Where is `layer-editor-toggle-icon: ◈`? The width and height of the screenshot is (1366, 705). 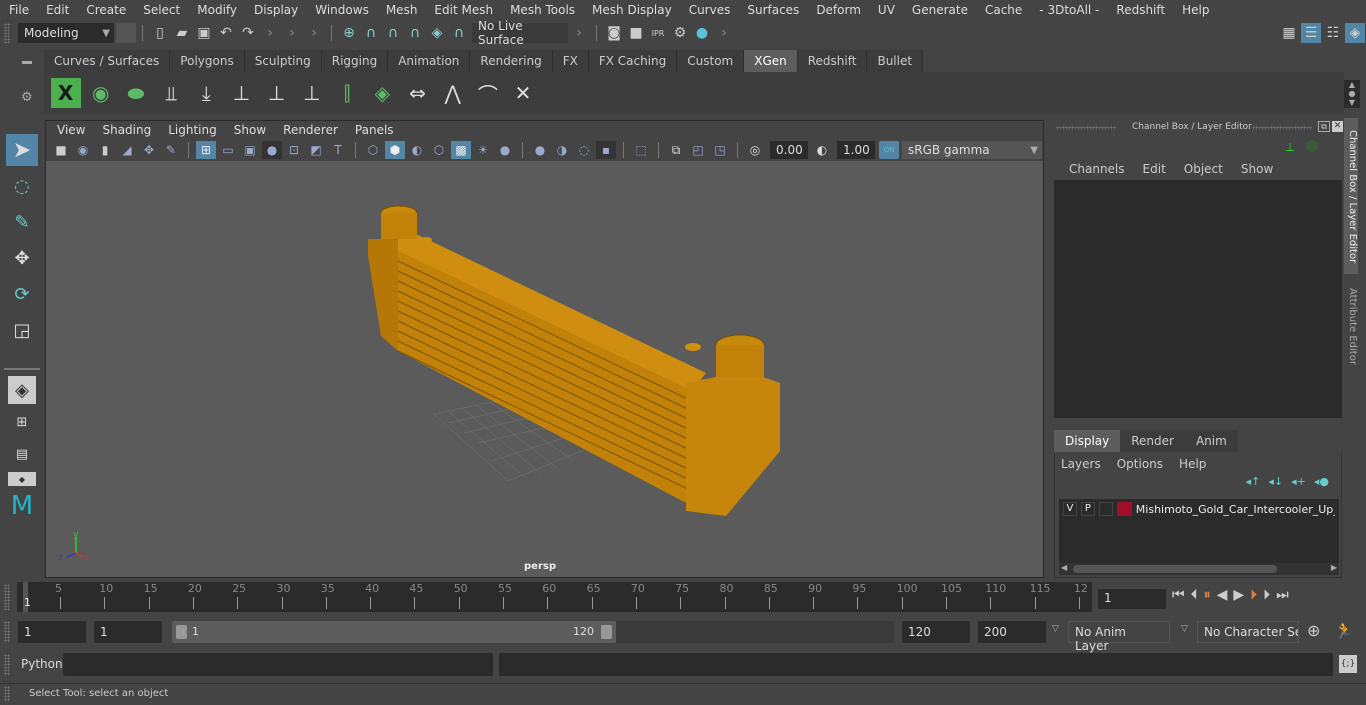
layer-editor-toggle-icon: ◈ is located at coordinates (1355, 33).